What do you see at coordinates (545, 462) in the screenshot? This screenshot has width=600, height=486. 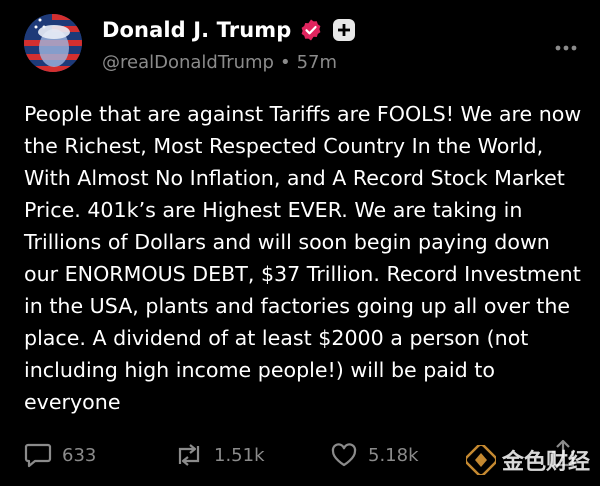 I see `watermark-text: 金色财经` at bounding box center [545, 462].